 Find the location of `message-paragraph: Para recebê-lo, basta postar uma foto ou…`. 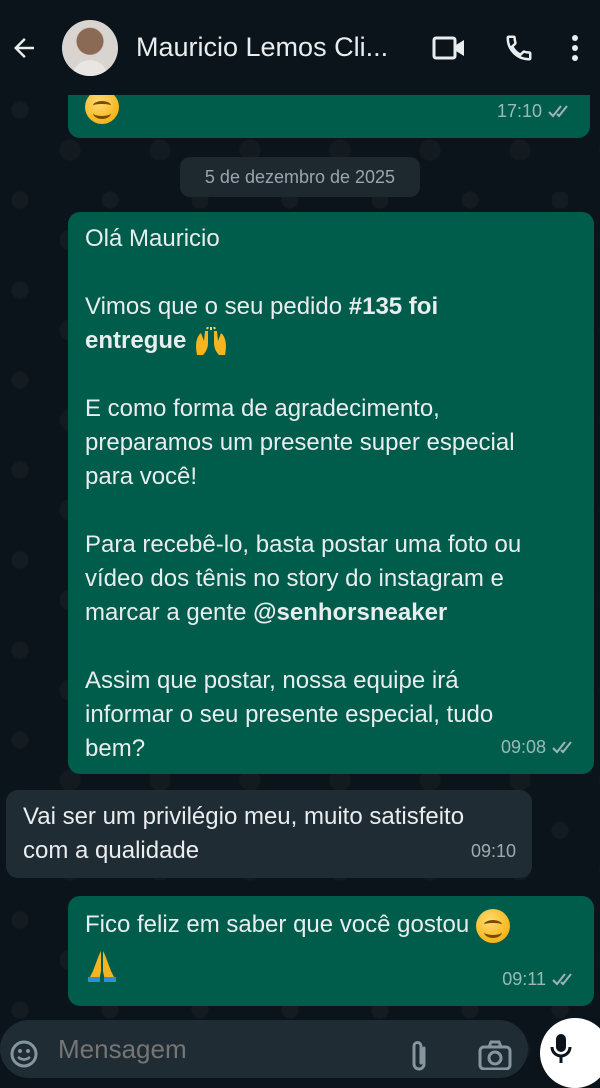

message-paragraph: Para recebê-lo, basta postar uma foto ou… is located at coordinates (335, 579).